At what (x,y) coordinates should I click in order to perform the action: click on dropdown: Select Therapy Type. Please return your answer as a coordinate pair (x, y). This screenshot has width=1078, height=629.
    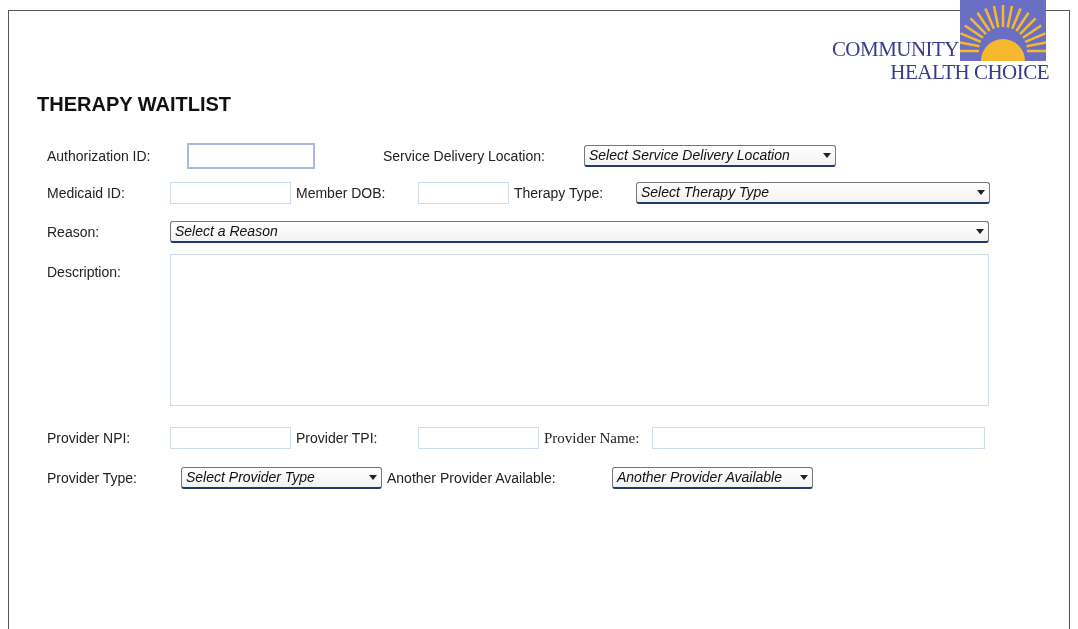
    Looking at the image, I should click on (813, 192).